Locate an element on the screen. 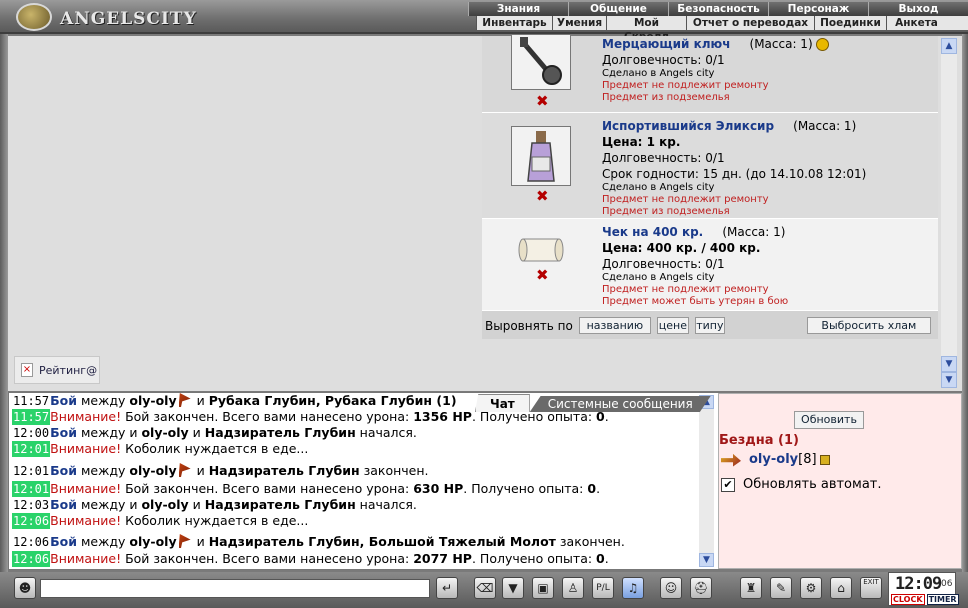 The width and height of the screenshot is (968, 608). clock-tab: CLOCK is located at coordinates (908, 599).